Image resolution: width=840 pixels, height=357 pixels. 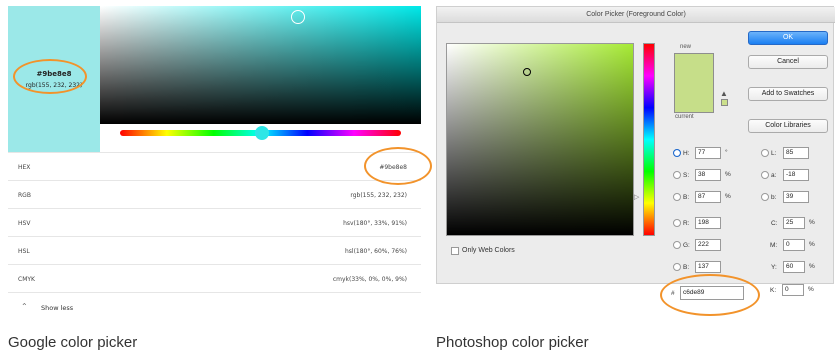 I want to click on radio-h, so click(x=677, y=153).